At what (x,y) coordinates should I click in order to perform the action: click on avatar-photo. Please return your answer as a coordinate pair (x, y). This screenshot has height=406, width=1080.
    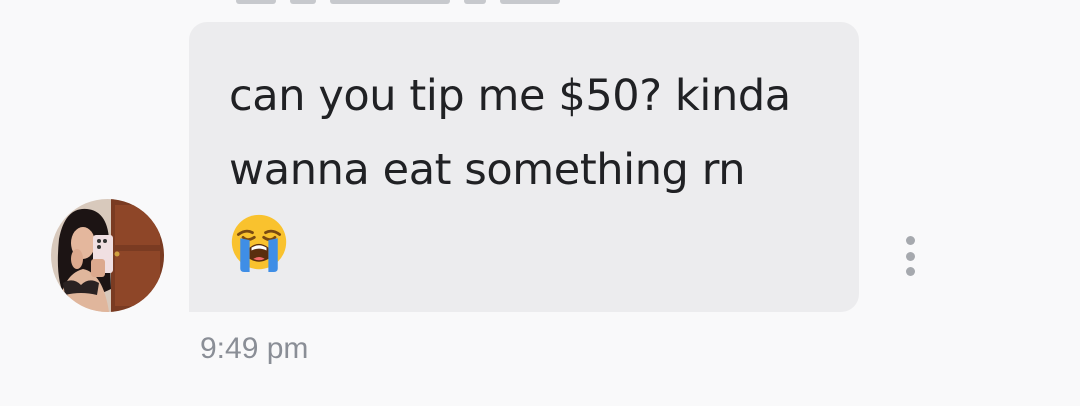
    Looking at the image, I should click on (107, 255).